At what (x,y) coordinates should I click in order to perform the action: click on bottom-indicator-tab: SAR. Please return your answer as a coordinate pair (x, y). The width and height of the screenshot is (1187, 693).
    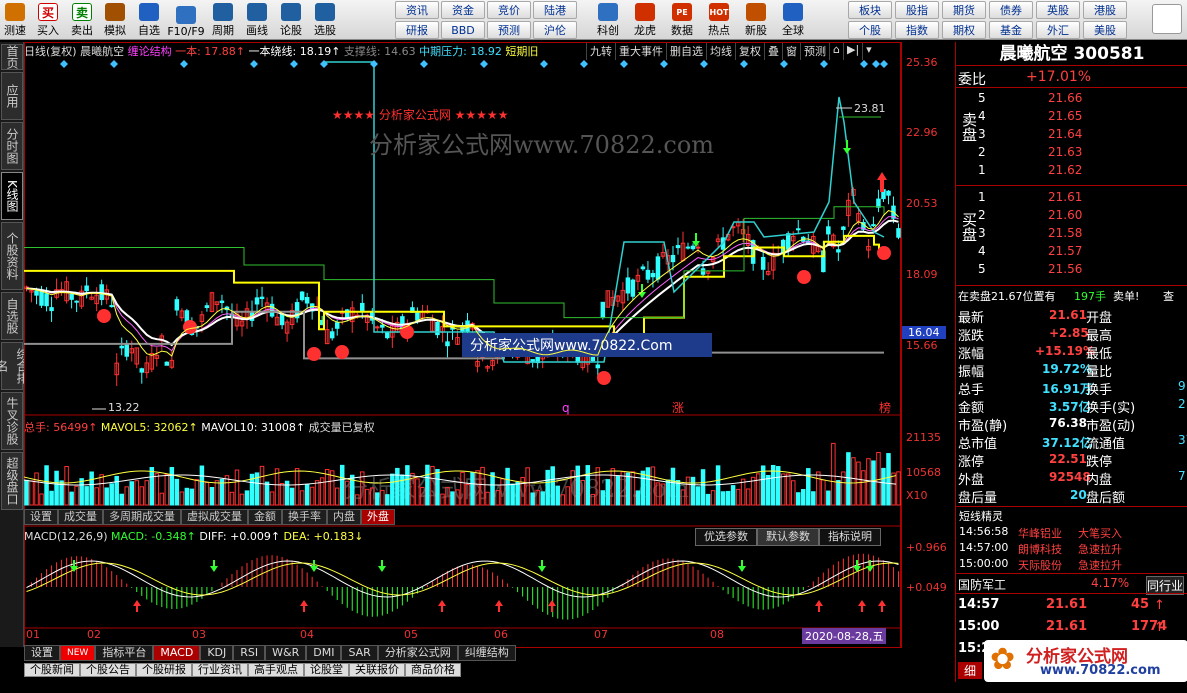
    Looking at the image, I should click on (359, 653).